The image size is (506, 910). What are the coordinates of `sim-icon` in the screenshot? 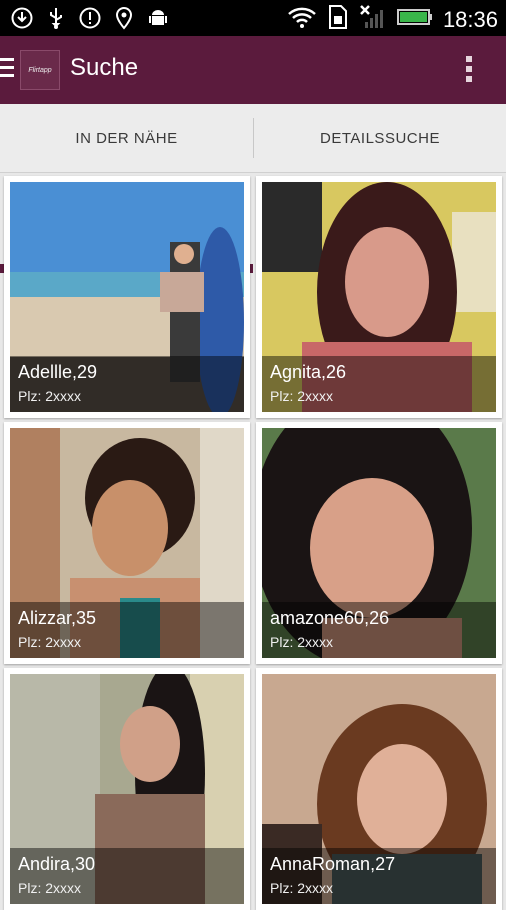 It's located at (338, 19).